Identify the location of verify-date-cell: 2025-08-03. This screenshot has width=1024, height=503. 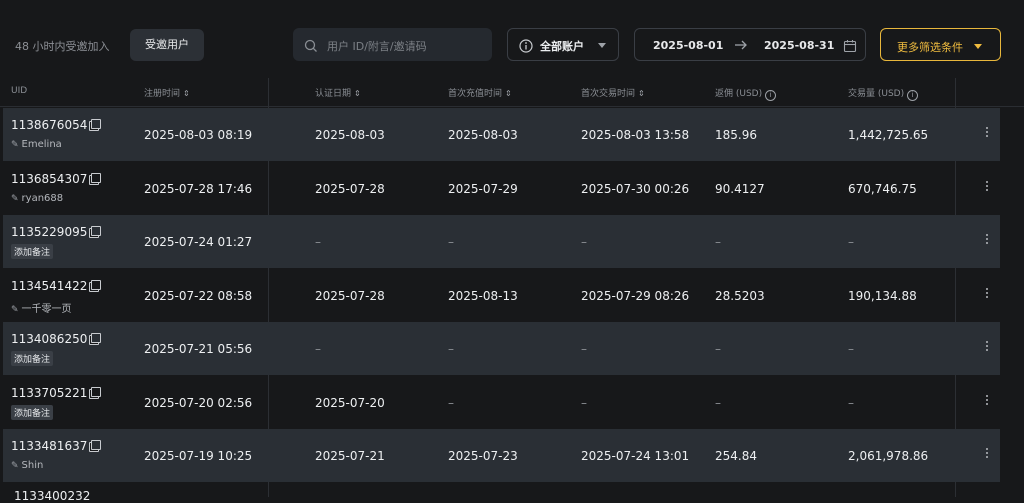
(350, 135).